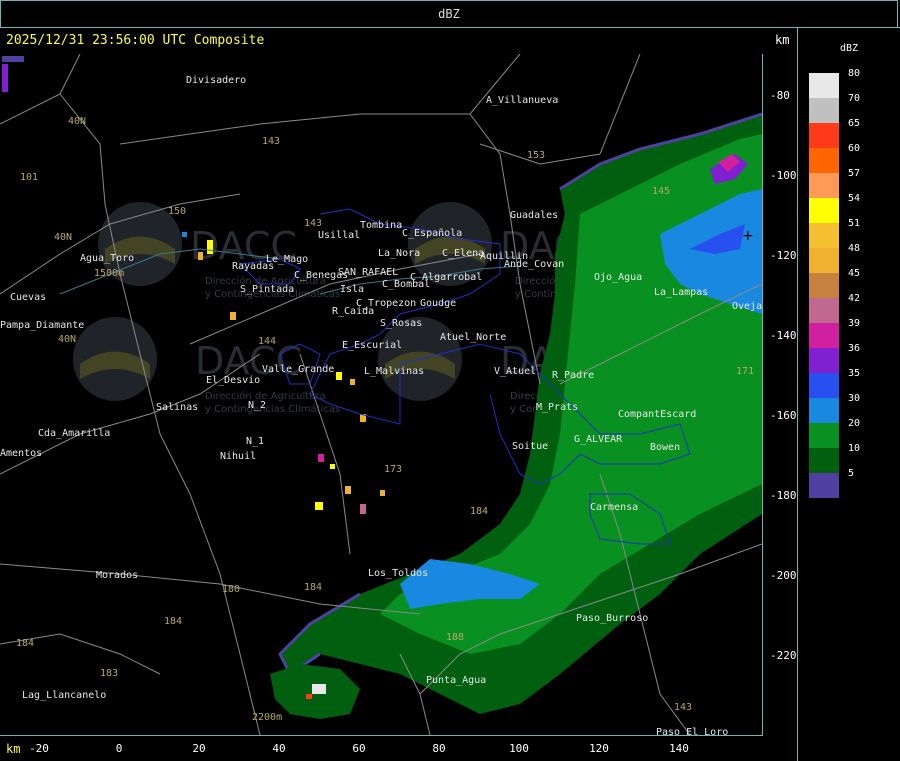  What do you see at coordinates (534, 264) in the screenshot?
I see `place-label: Ande_Covan` at bounding box center [534, 264].